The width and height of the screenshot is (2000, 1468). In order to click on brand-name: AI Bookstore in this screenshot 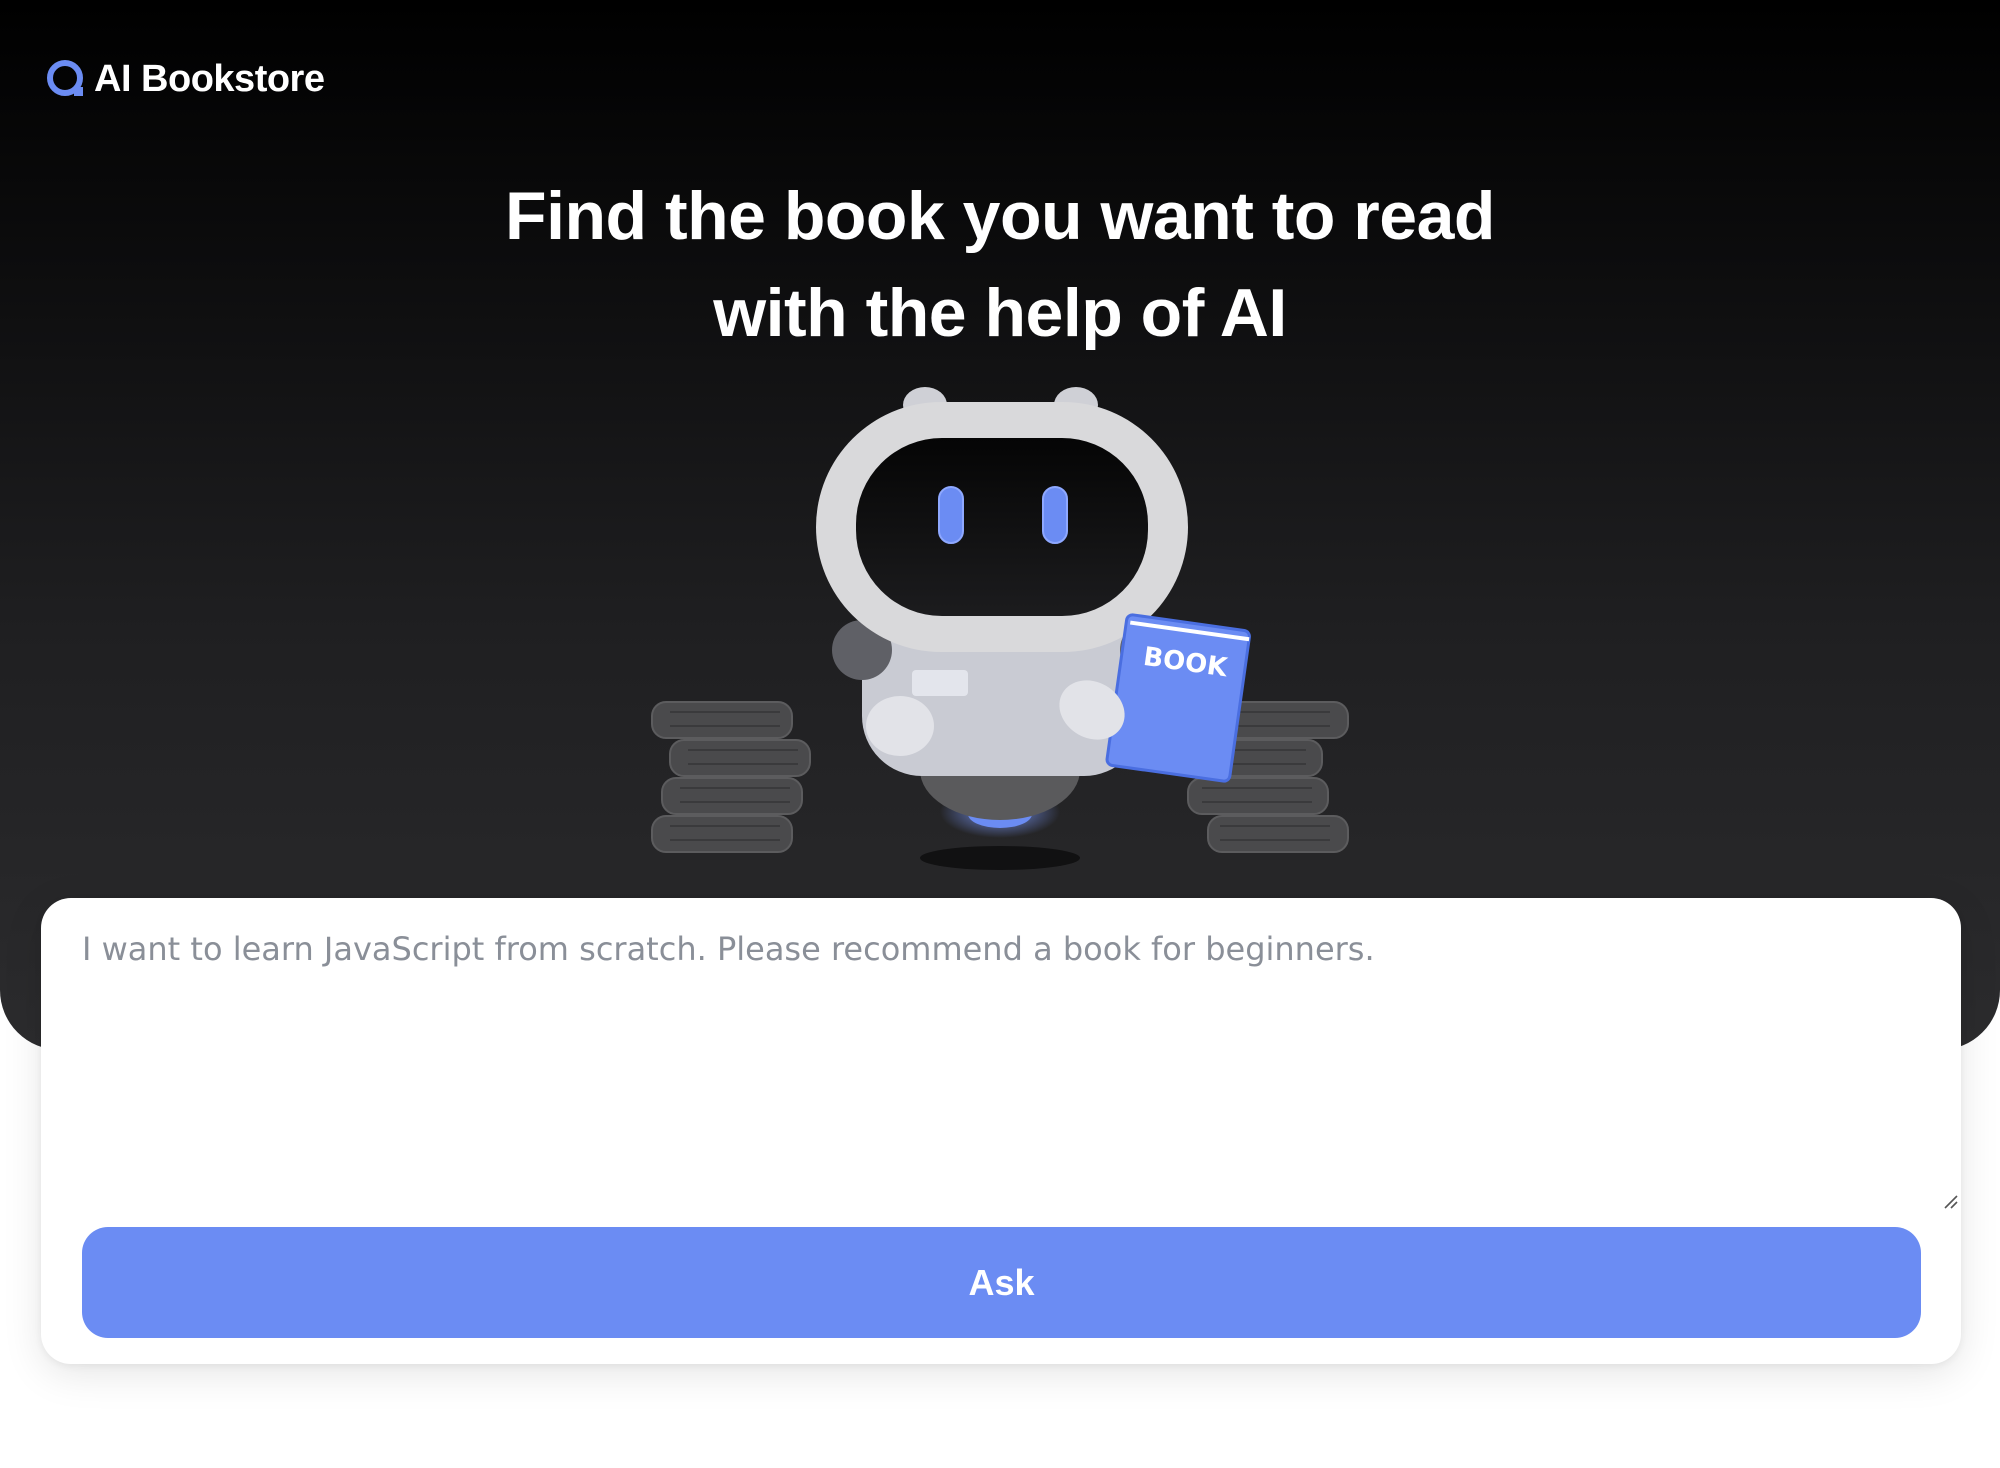, I will do `click(209, 78)`.